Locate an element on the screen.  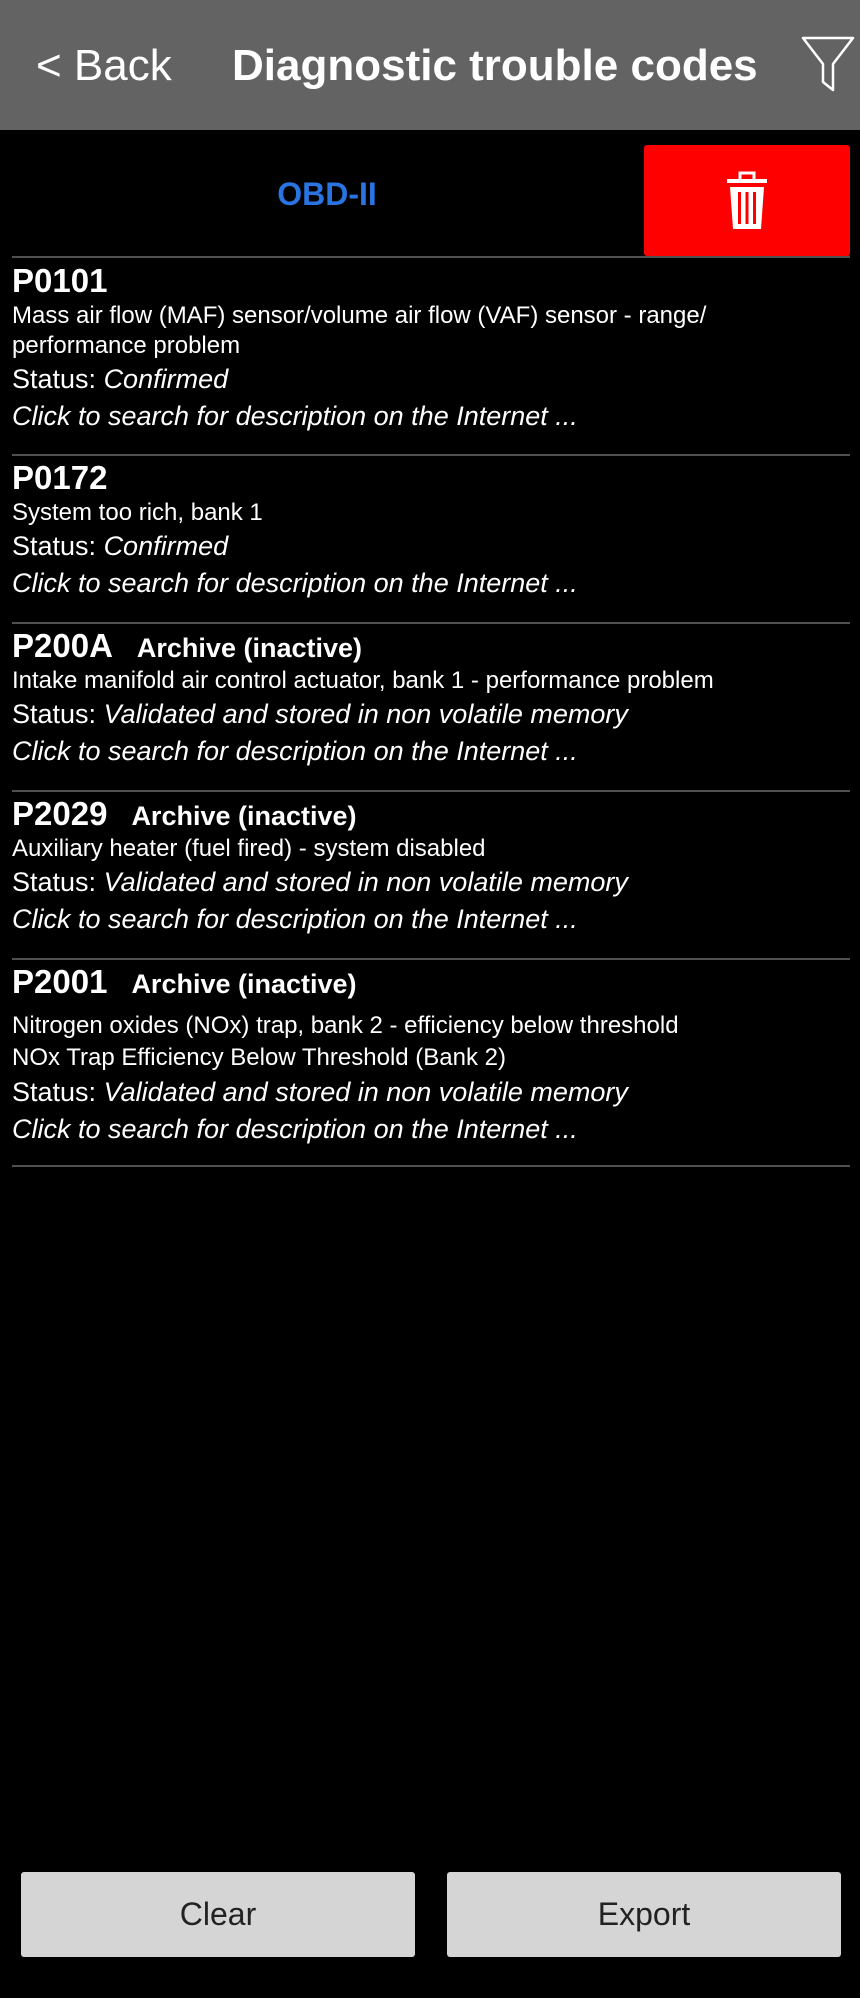
filter-icon is located at coordinates (830, 64).